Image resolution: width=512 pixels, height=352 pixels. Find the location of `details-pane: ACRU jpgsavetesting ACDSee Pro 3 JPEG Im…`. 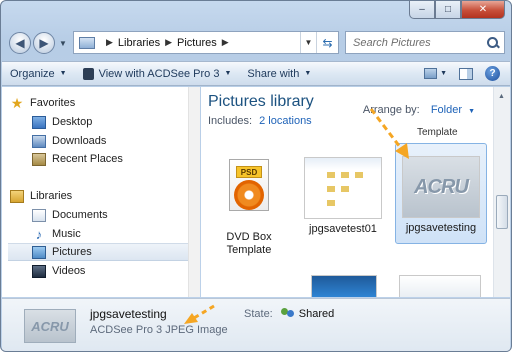

details-pane: ACRU jpgsavetesting ACDSee Pro 3 JPEG Im… is located at coordinates (256, 324).